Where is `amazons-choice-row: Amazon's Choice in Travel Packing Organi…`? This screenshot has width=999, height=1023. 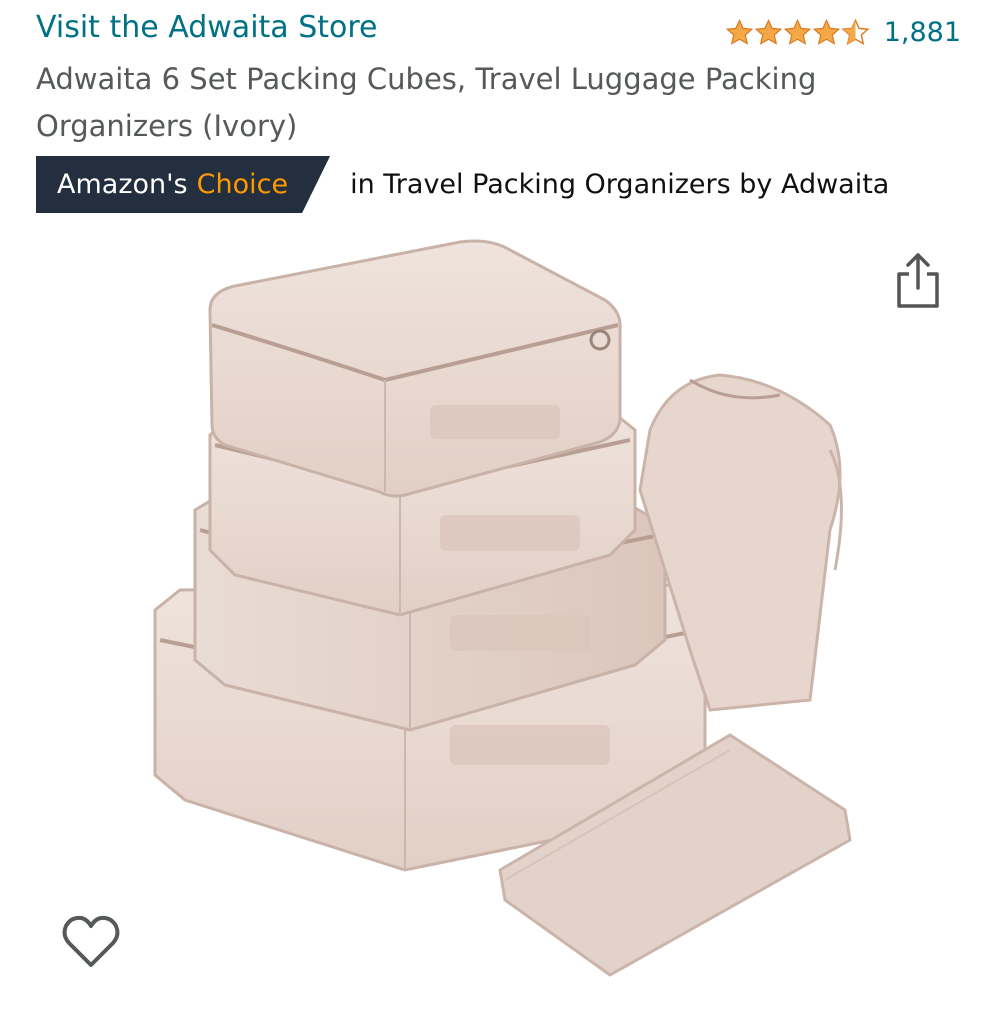
amazons-choice-row: Amazon's Choice in Travel Packing Organi… is located at coordinates (462, 184).